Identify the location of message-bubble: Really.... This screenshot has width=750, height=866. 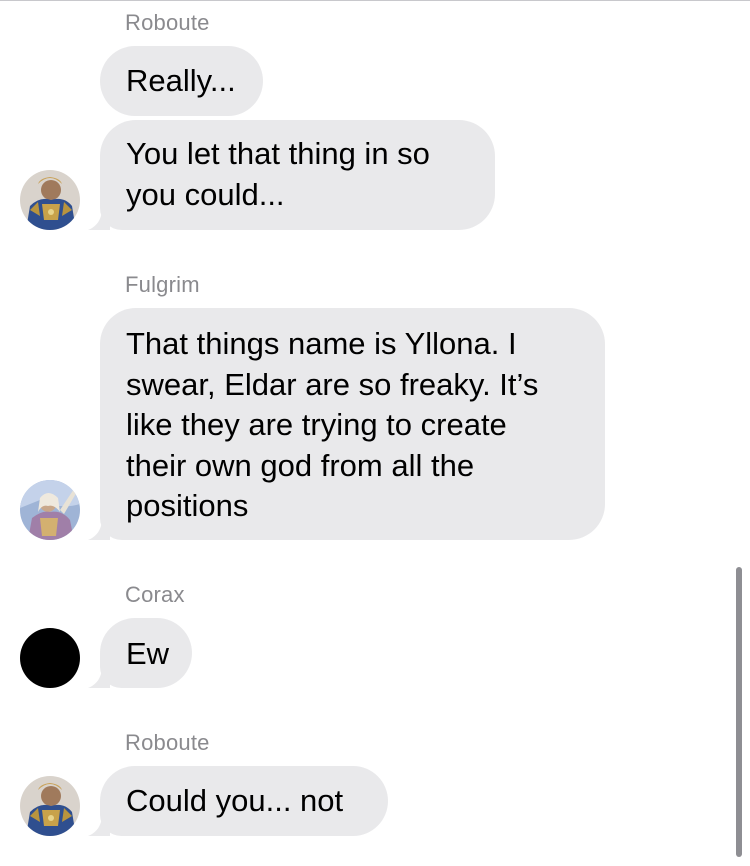
(181, 81).